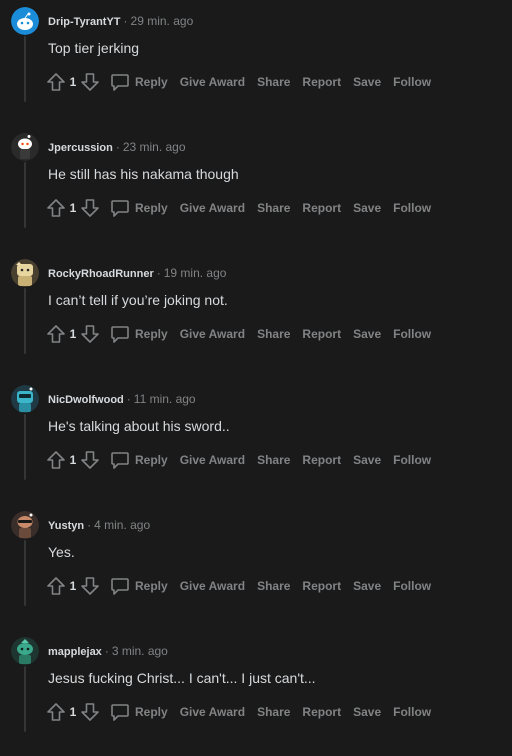 This screenshot has width=512, height=756. I want to click on username: NicDwolfwood, so click(86, 400).